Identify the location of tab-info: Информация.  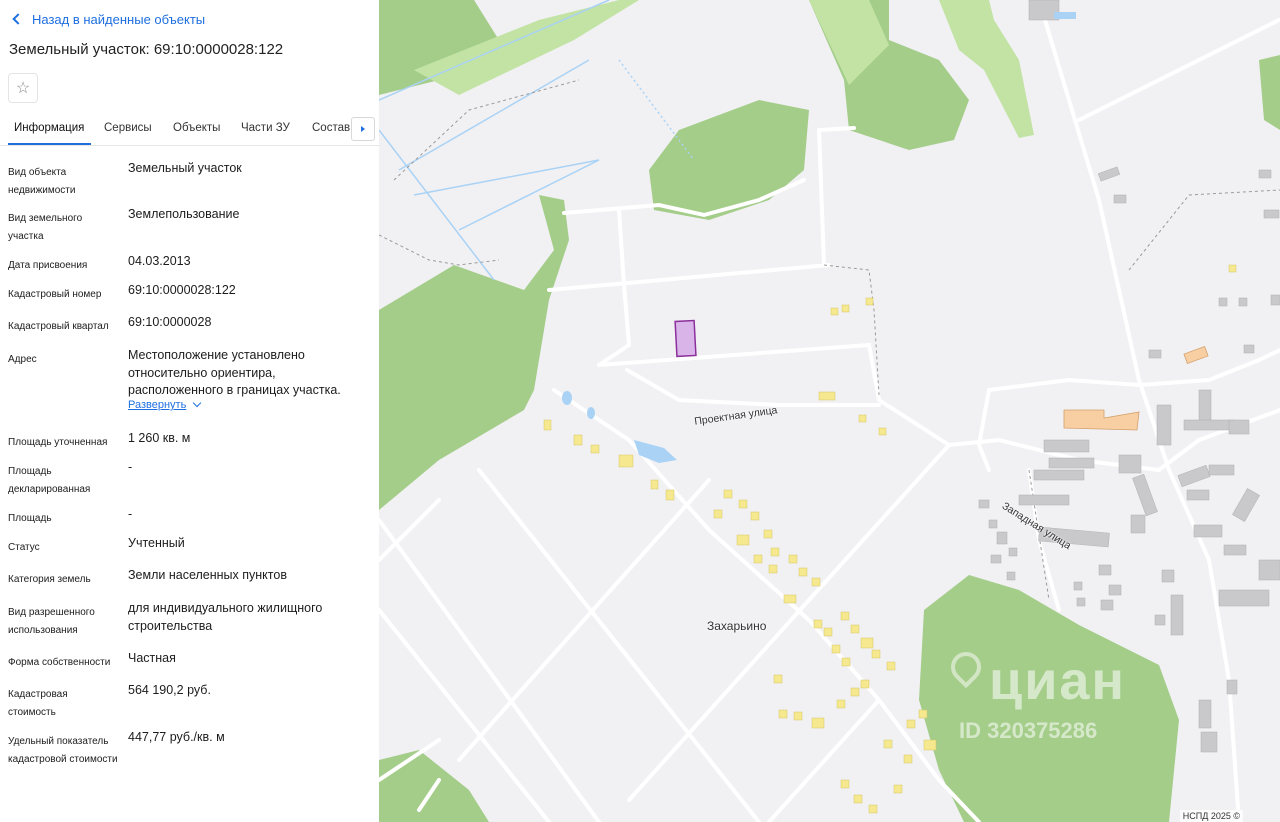
(49, 133).